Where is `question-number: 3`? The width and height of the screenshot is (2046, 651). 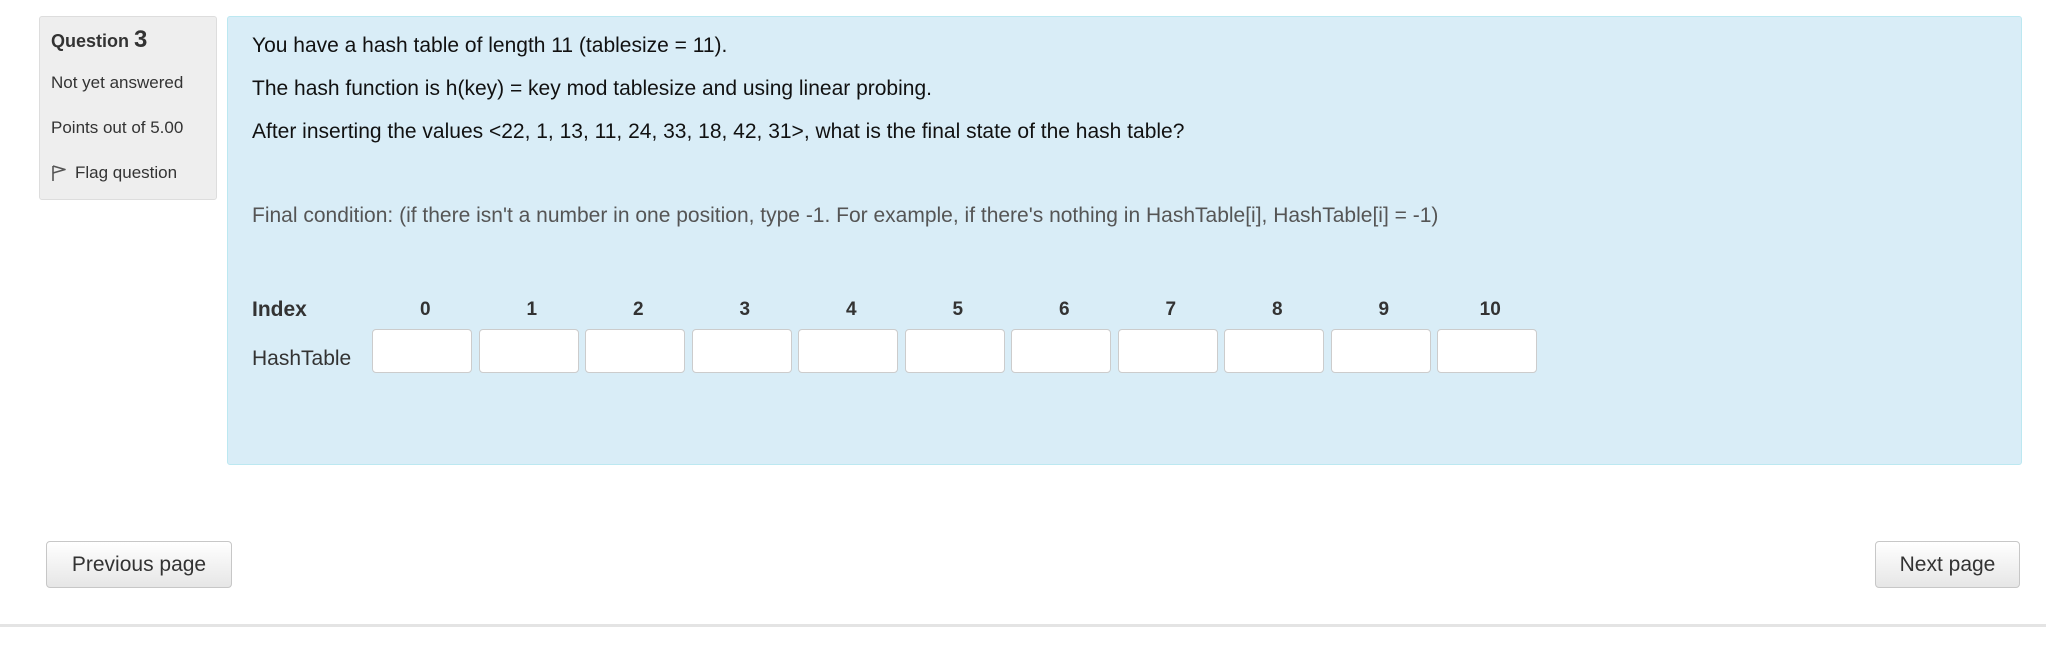
question-number: 3 is located at coordinates (141, 39).